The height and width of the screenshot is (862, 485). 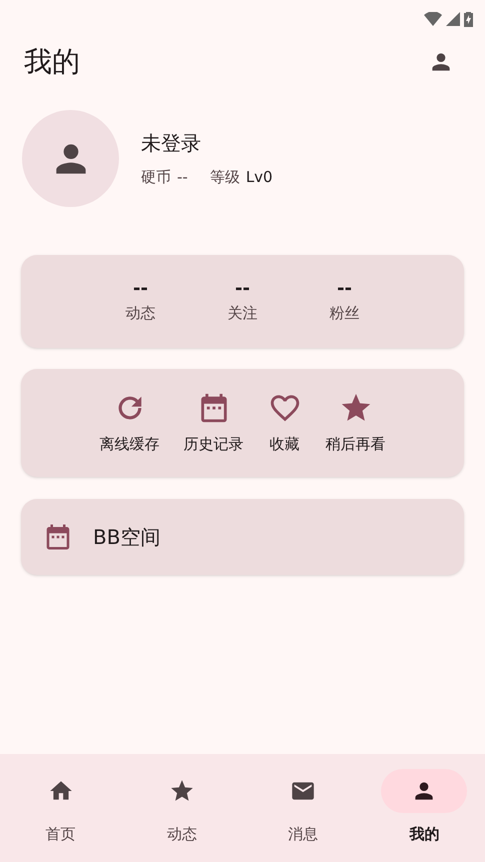 I want to click on level-value: Lv0, so click(x=259, y=177).